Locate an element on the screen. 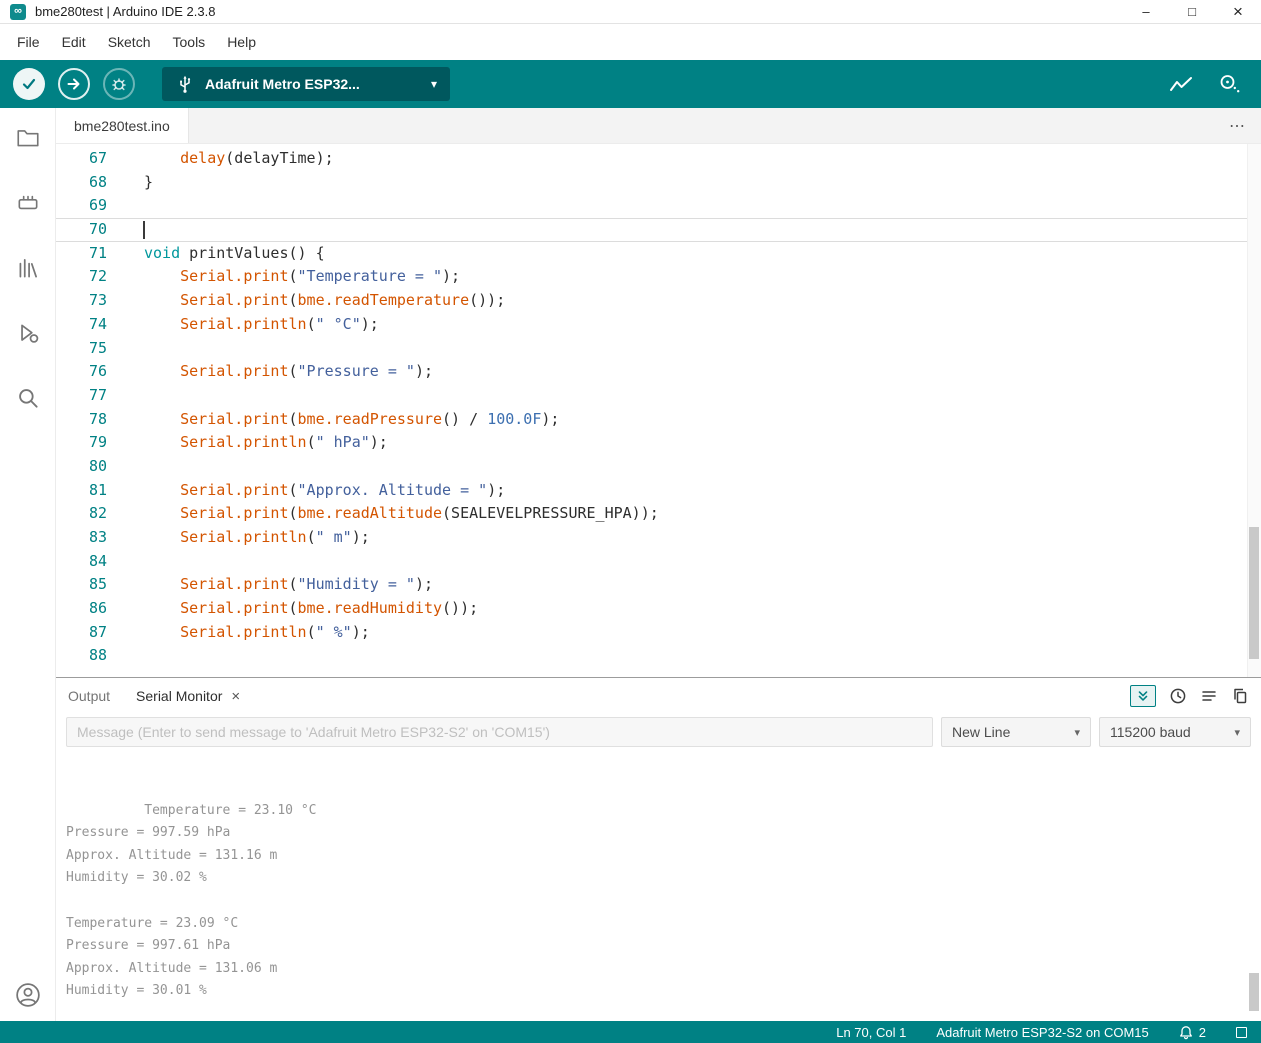  line-number: 86 is located at coordinates (81, 609).